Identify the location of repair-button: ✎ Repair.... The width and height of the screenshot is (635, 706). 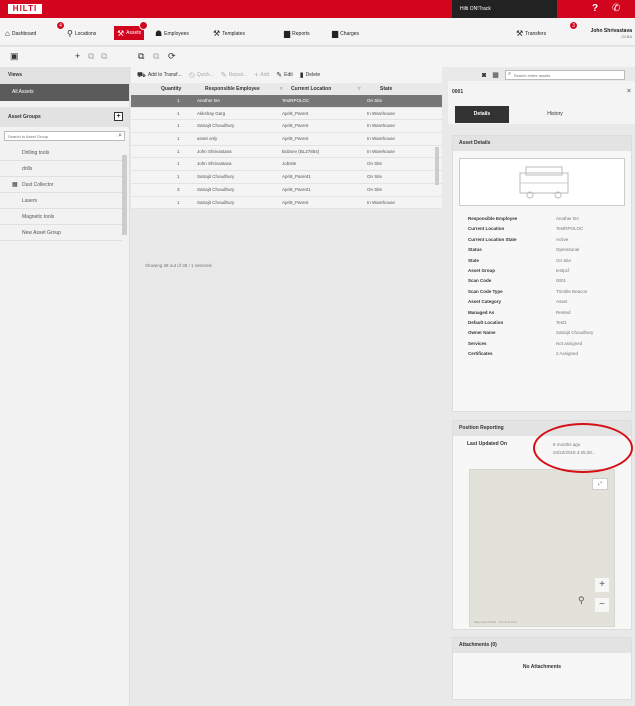
(234, 75).